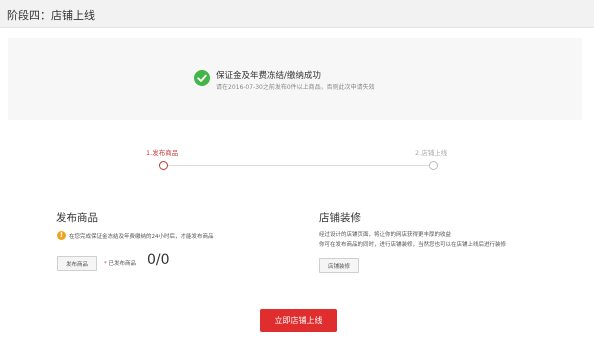 This screenshot has height=352, width=594. Describe the element at coordinates (385, 235) in the screenshot. I see `decor-desc-line-1: 经过设计的店铺页面，将让你的网店获得更丰厚的收益` at that location.